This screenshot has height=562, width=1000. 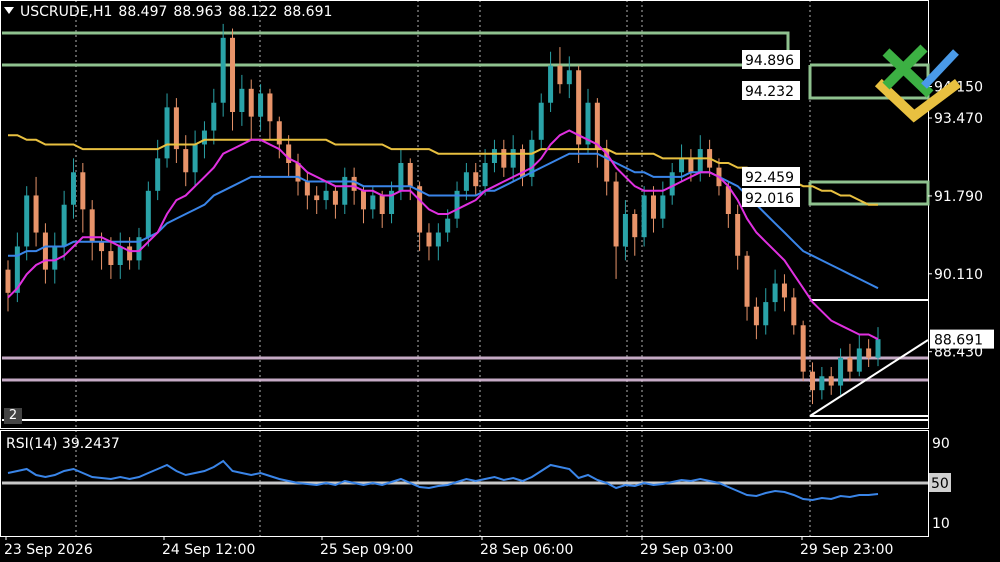 What do you see at coordinates (526, 550) in the screenshot?
I see `time-tick-label: 28 Sep 06:00` at bounding box center [526, 550].